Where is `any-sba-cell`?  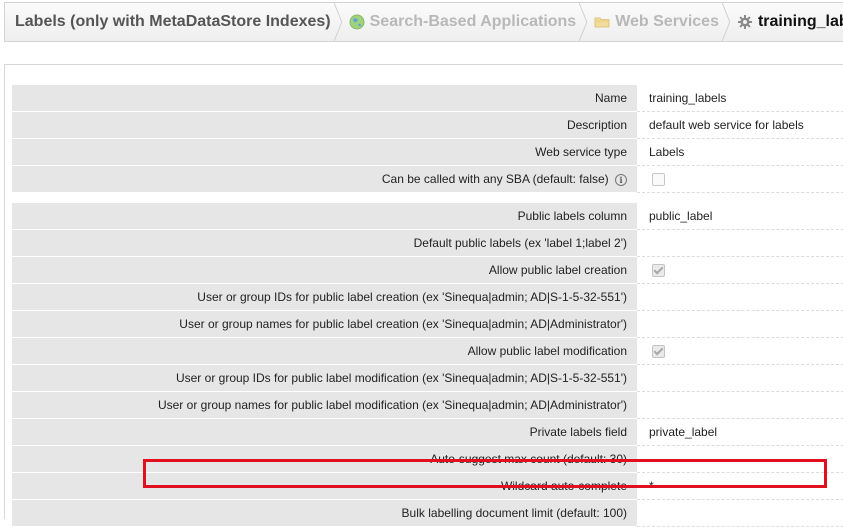
any-sba-cell is located at coordinates (740, 179).